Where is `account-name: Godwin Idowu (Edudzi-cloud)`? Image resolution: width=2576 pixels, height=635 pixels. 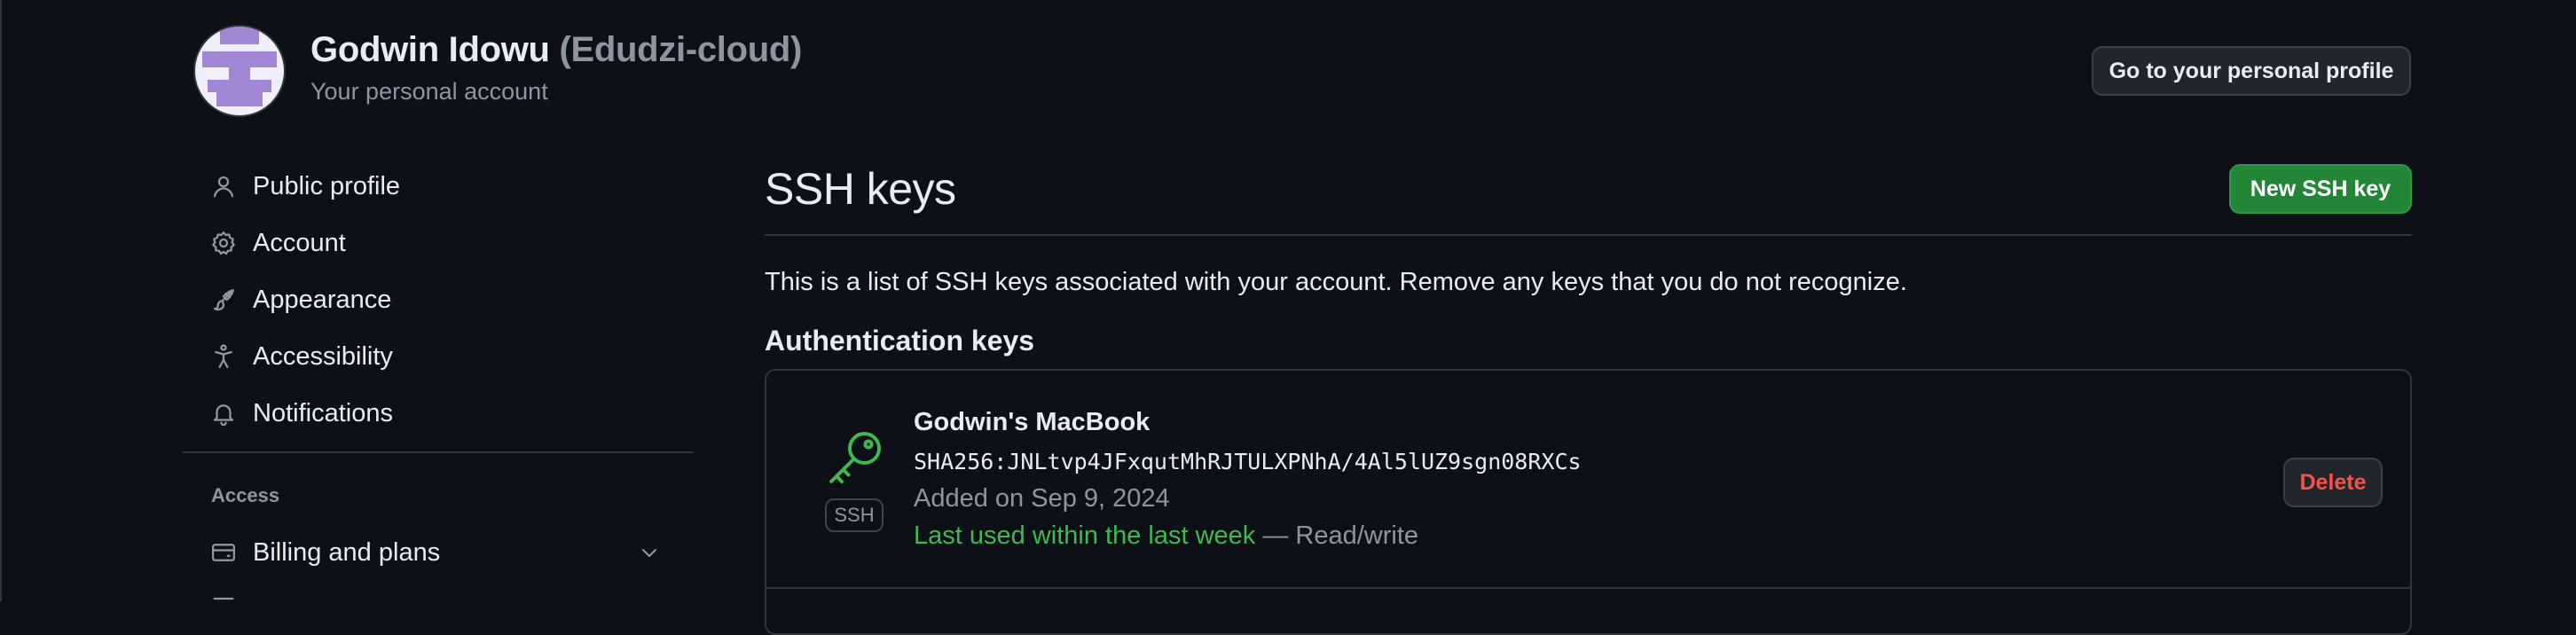
account-name: Godwin Idowu (Edudzi-cloud) is located at coordinates (556, 50).